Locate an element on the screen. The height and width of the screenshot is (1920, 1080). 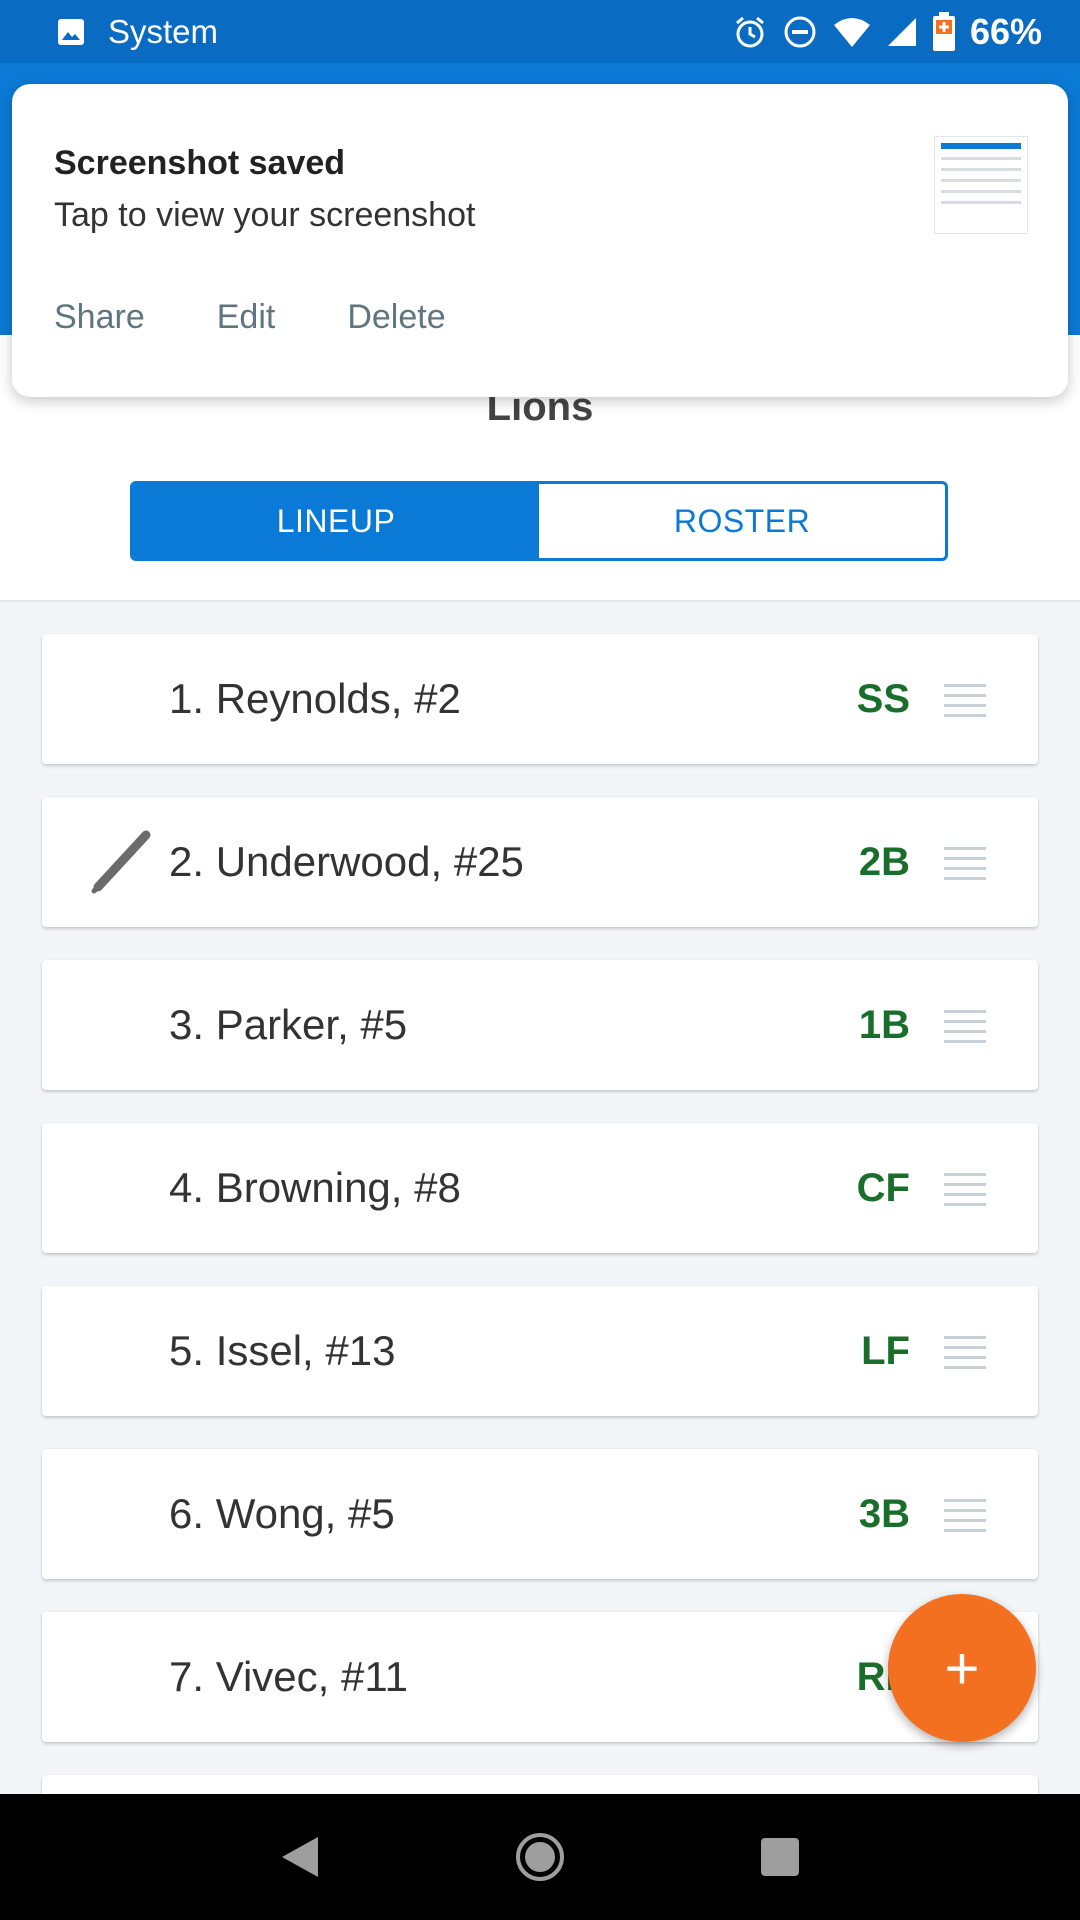
status-app-label: System is located at coordinates (163, 31).